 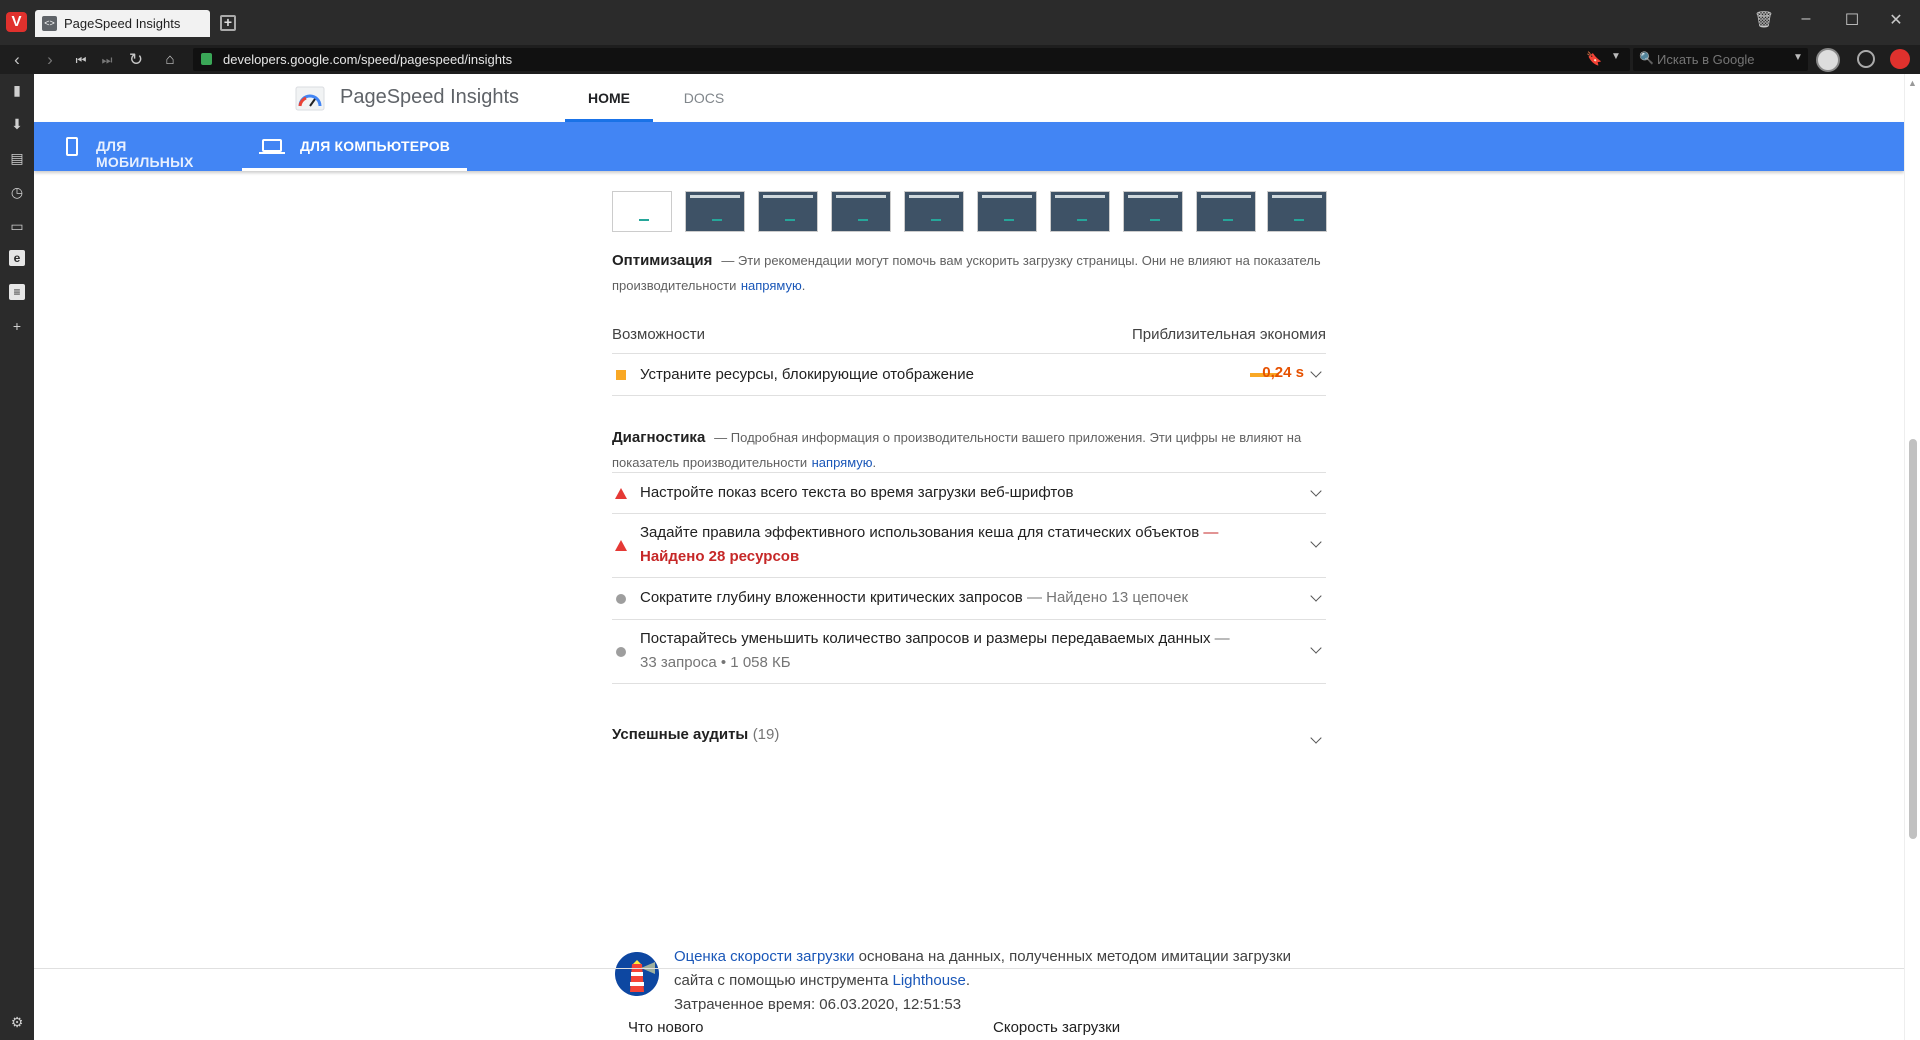 I want to click on chevron-down-icon: ▼, so click(x=1616, y=56).